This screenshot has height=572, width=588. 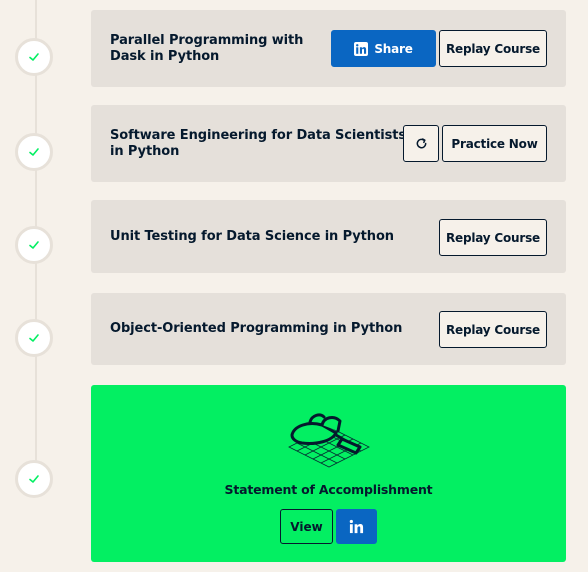 I want to click on linkedin-share-button: Share, so click(x=383, y=48).